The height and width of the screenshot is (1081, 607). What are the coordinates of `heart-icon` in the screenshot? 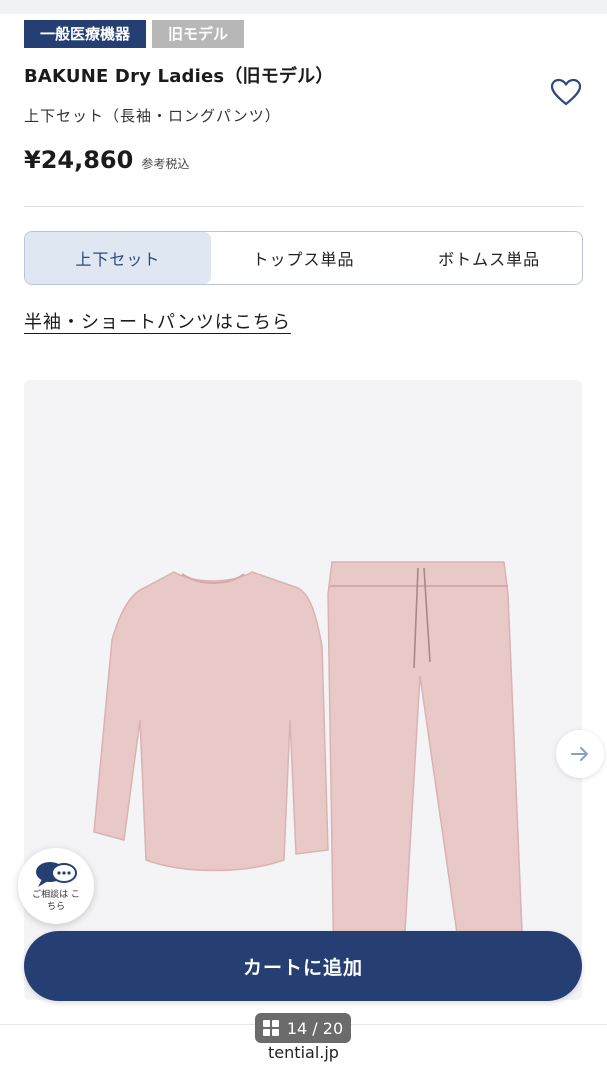 It's located at (566, 92).